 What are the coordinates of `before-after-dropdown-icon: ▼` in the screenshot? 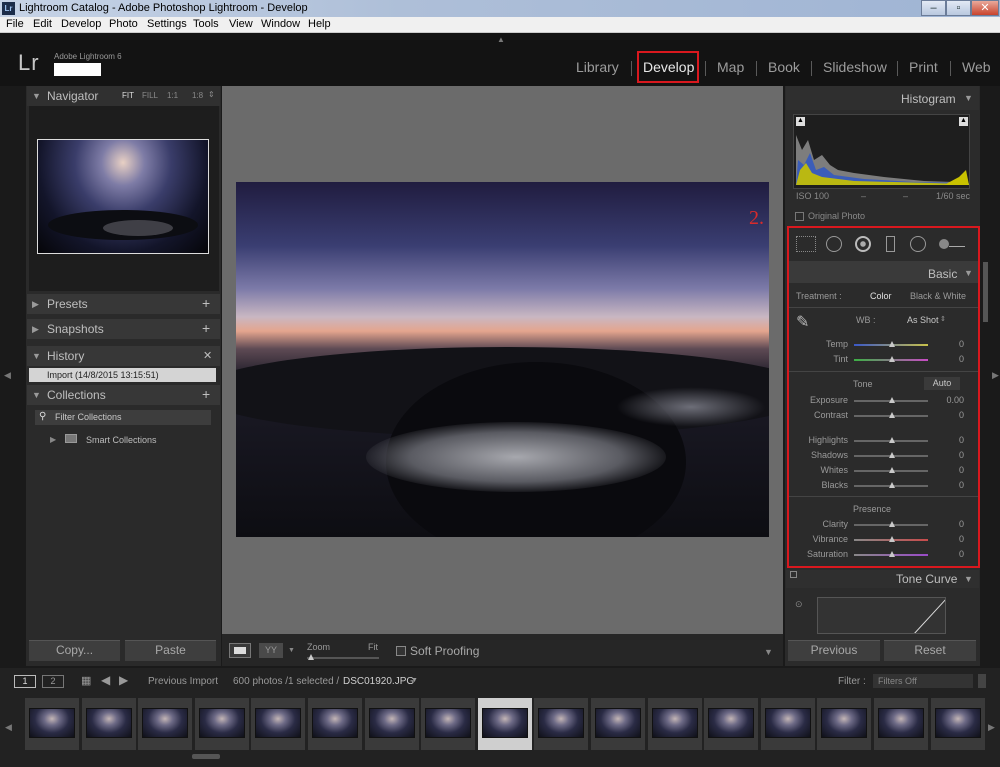 It's located at (291, 650).